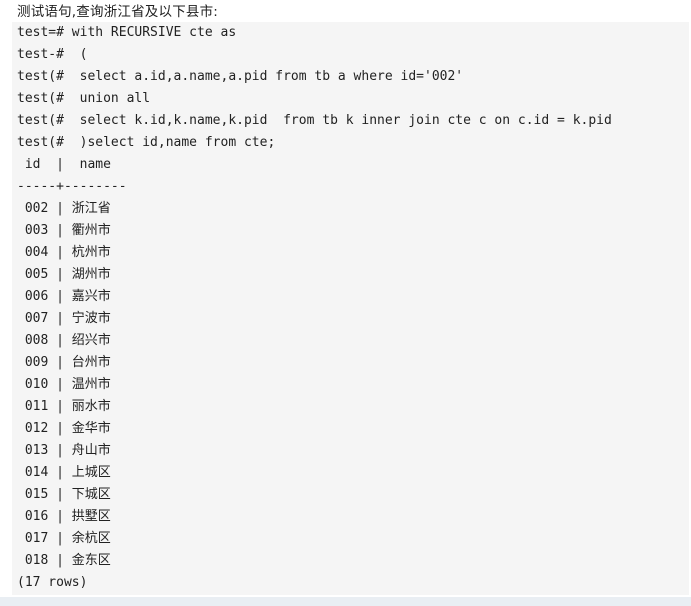 Image resolution: width=691 pixels, height=606 pixels. What do you see at coordinates (345, 601) in the screenshot?
I see `bottom-bar` at bounding box center [345, 601].